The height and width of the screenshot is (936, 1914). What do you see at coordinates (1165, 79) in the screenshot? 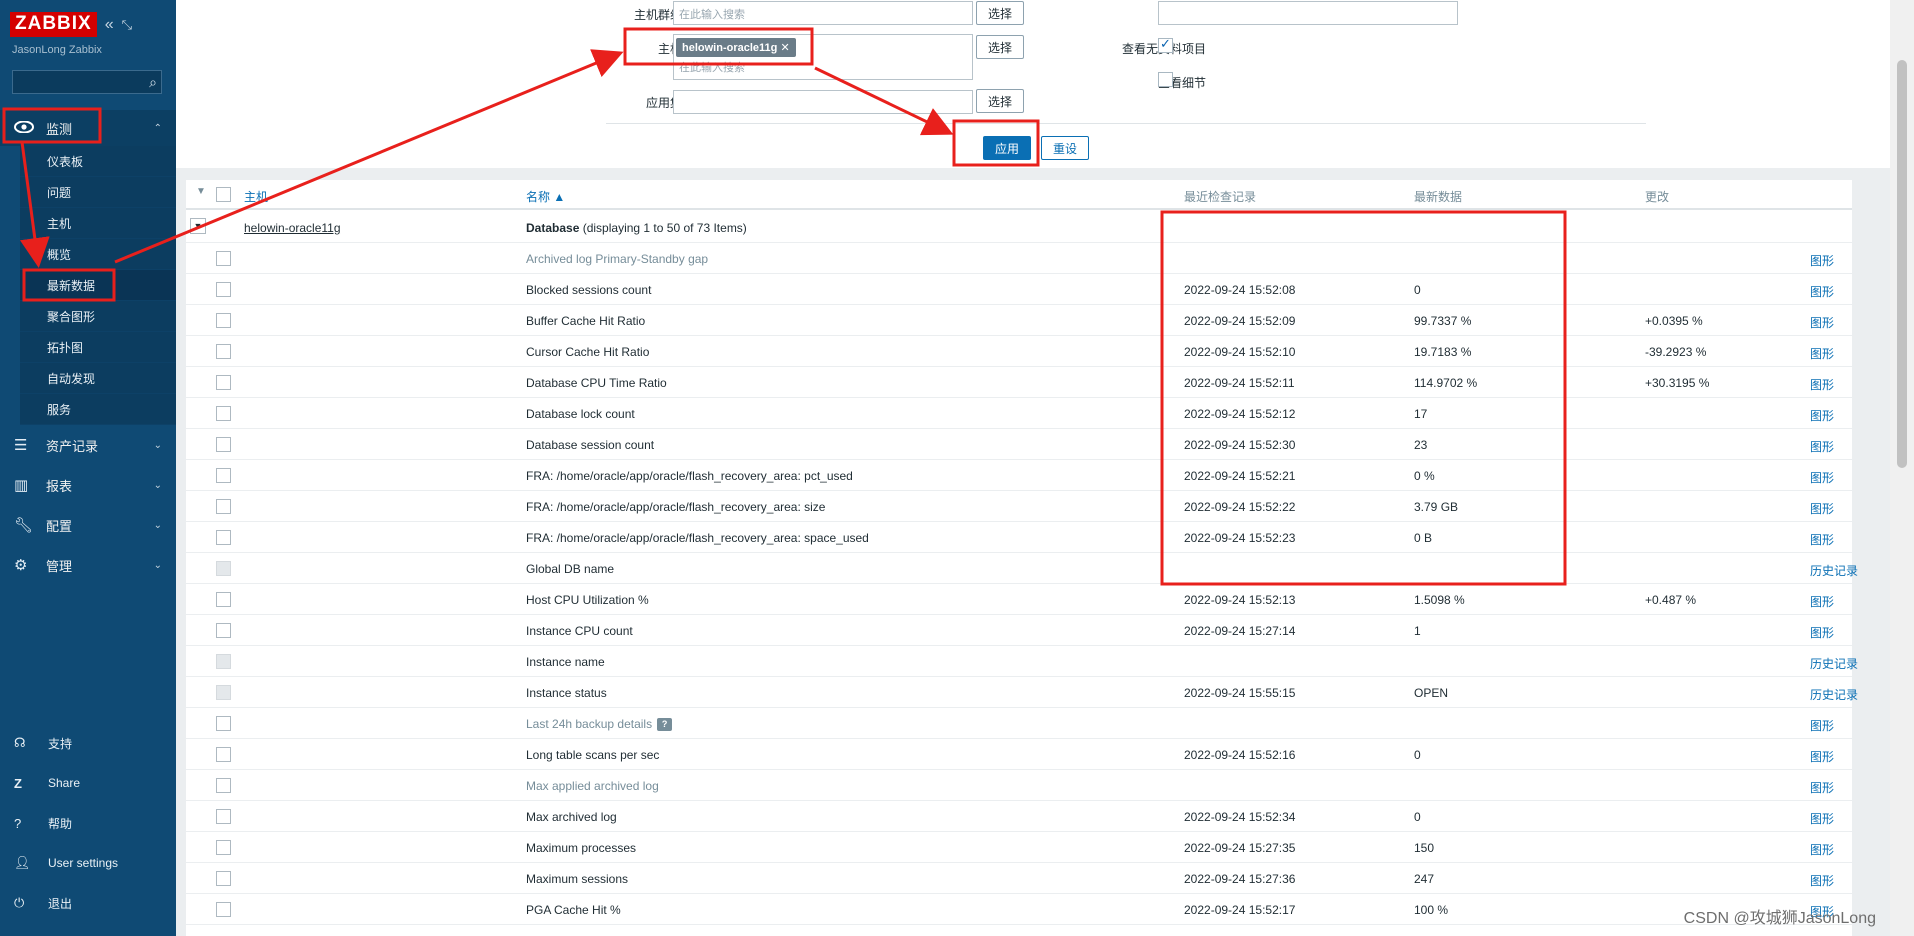
I see `show-details-checkbox` at bounding box center [1165, 79].